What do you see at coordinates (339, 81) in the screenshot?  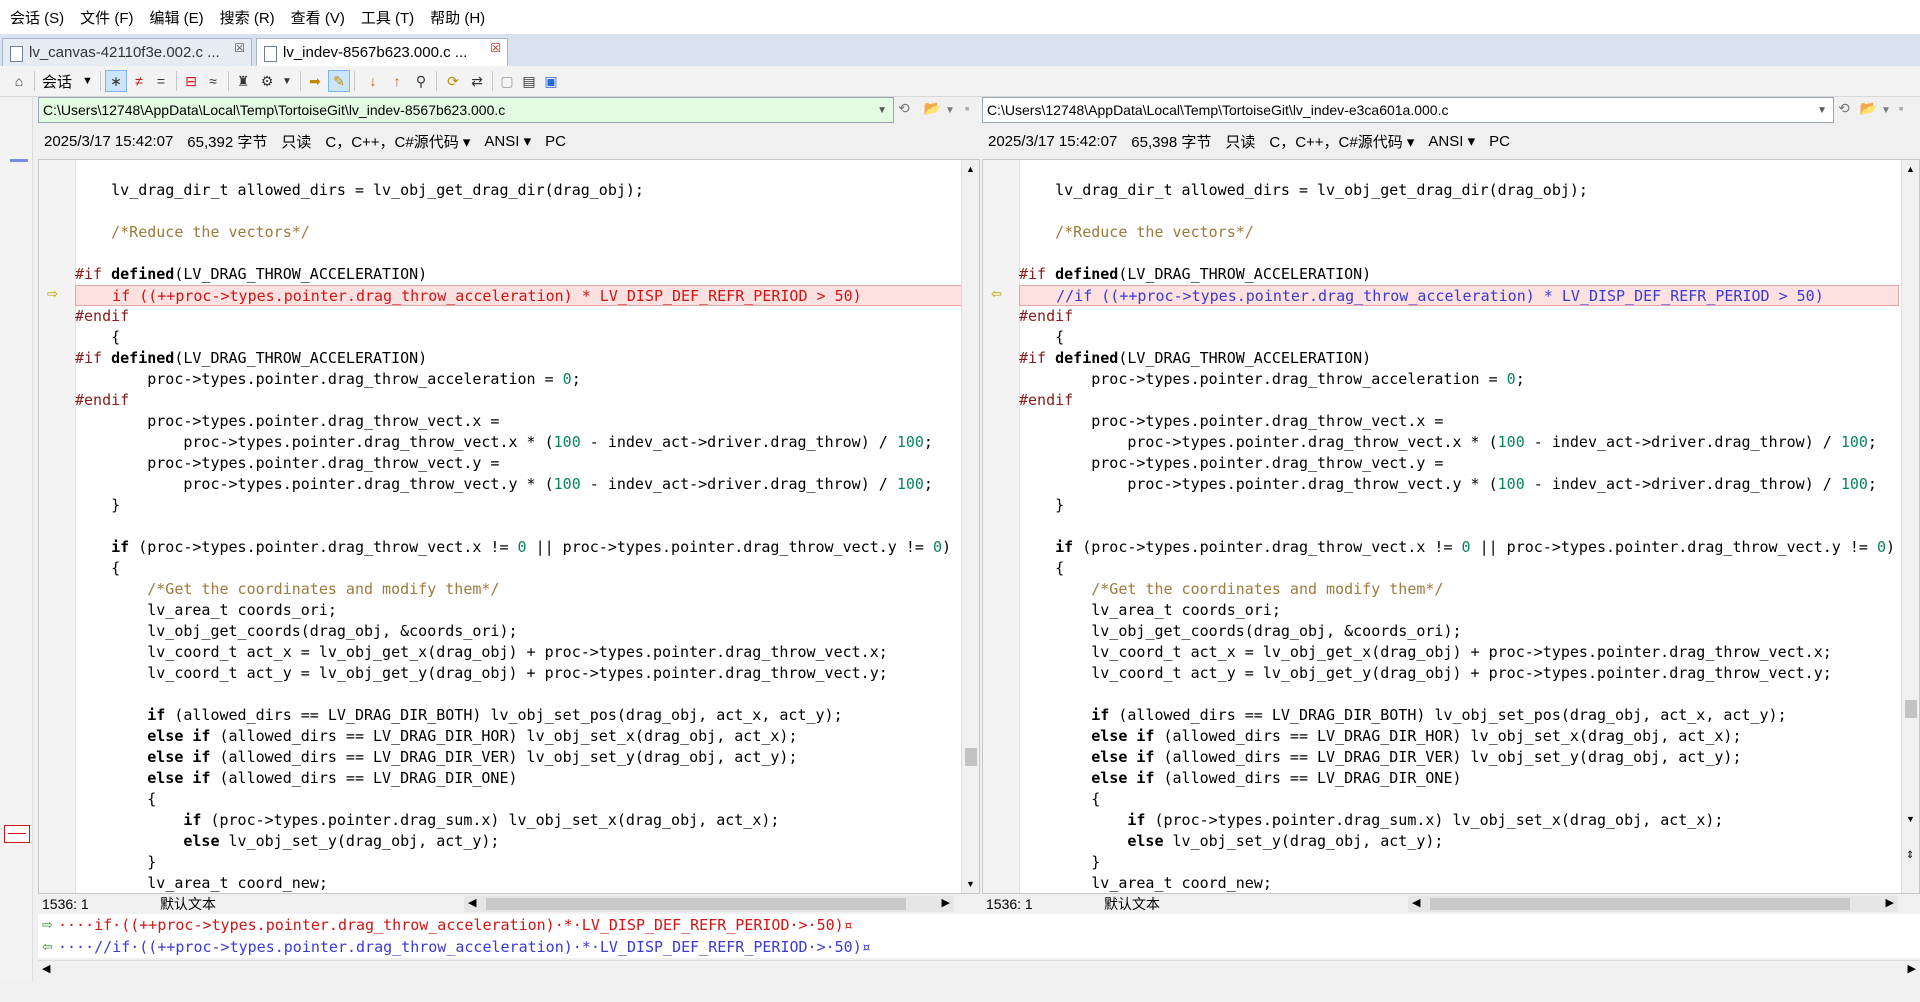 I see `edit-pencil-icon: ✎` at bounding box center [339, 81].